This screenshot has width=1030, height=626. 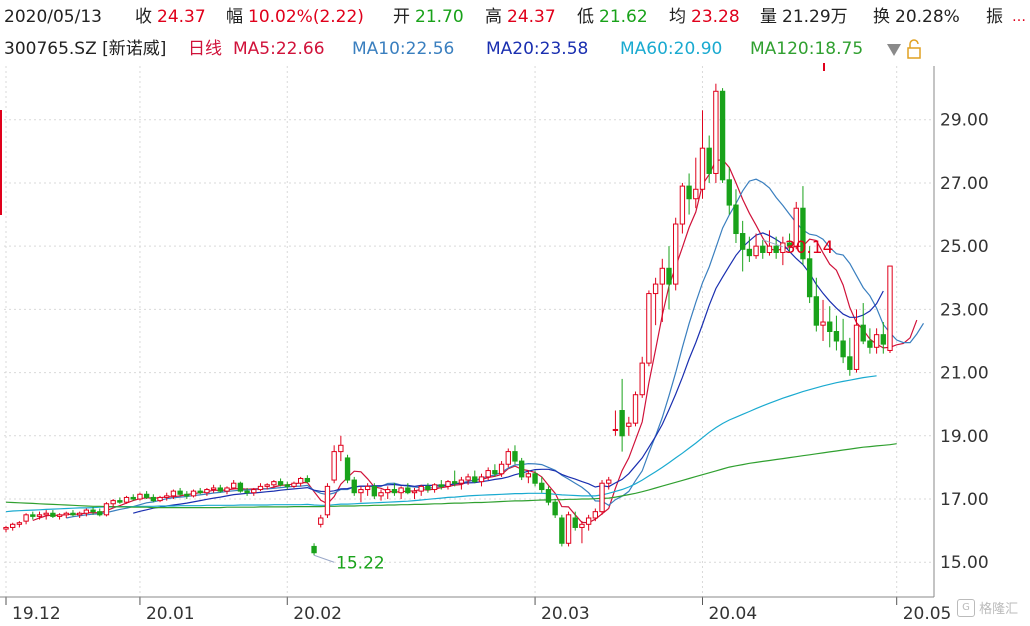 What do you see at coordinates (964, 437) in the screenshot?
I see `y-tick-label: 19.00` at bounding box center [964, 437].